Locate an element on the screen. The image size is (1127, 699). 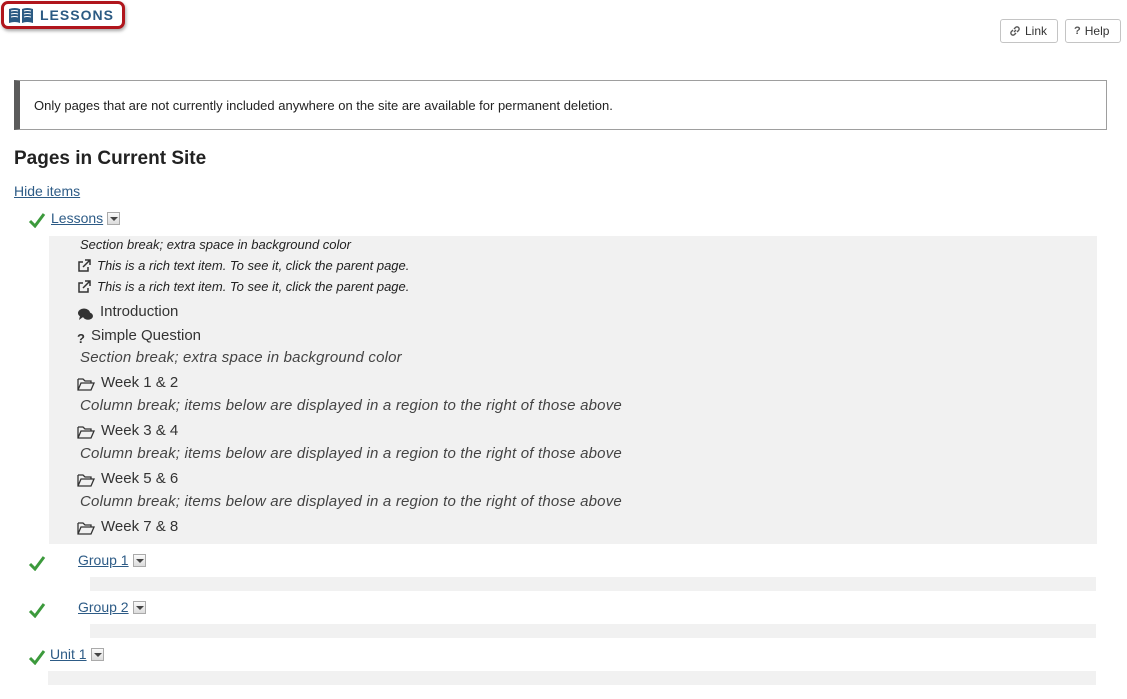
page-link-group-1: Group 1 is located at coordinates (103, 560).